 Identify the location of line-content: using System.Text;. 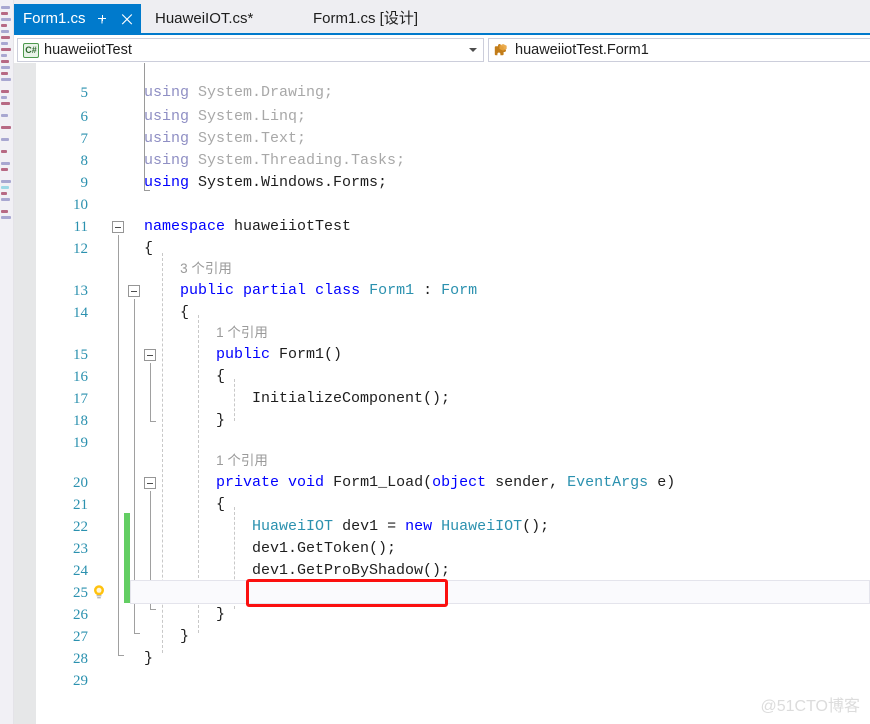
(225, 139).